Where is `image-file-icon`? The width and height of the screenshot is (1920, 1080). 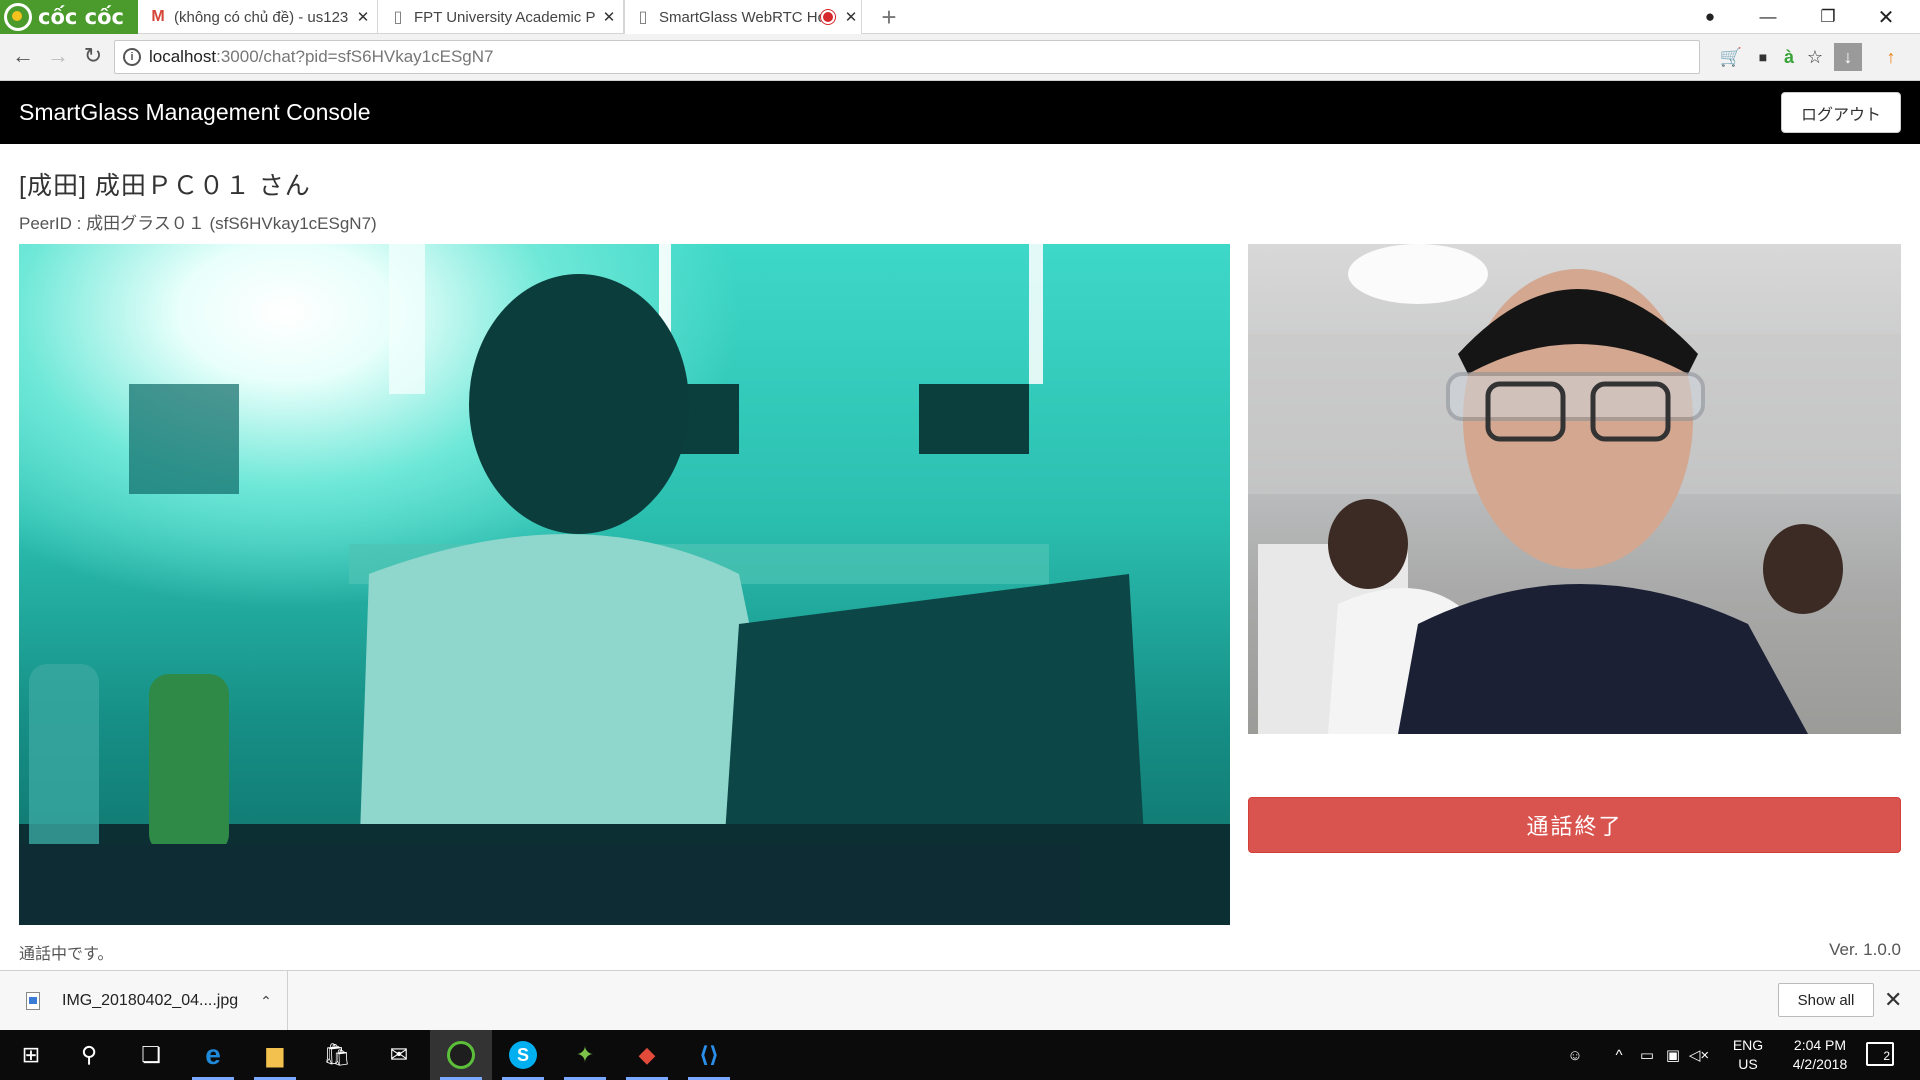
image-file-icon is located at coordinates (33, 1001).